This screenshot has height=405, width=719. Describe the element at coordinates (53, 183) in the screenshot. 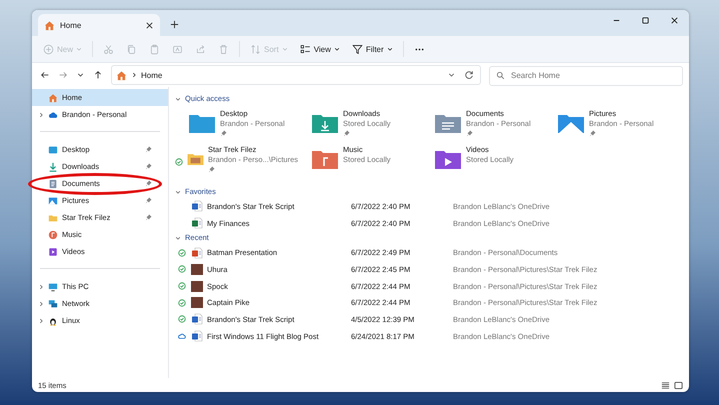

I see `document-icon` at that location.